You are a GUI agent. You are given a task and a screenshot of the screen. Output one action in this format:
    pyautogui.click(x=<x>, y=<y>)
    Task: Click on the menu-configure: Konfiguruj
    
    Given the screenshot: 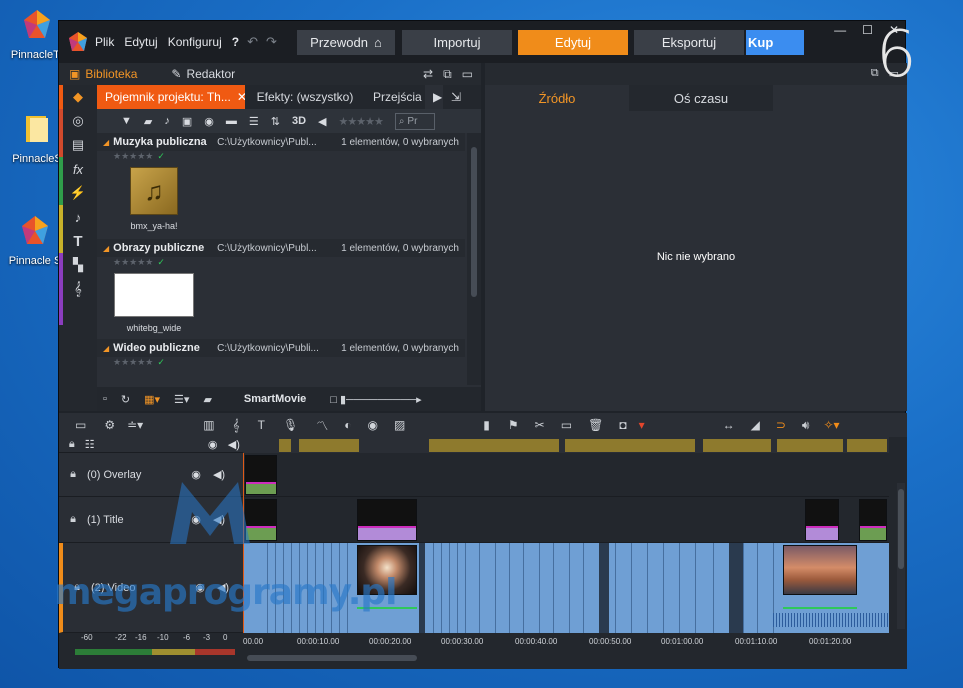 What is the action you would take?
    pyautogui.click(x=195, y=42)
    